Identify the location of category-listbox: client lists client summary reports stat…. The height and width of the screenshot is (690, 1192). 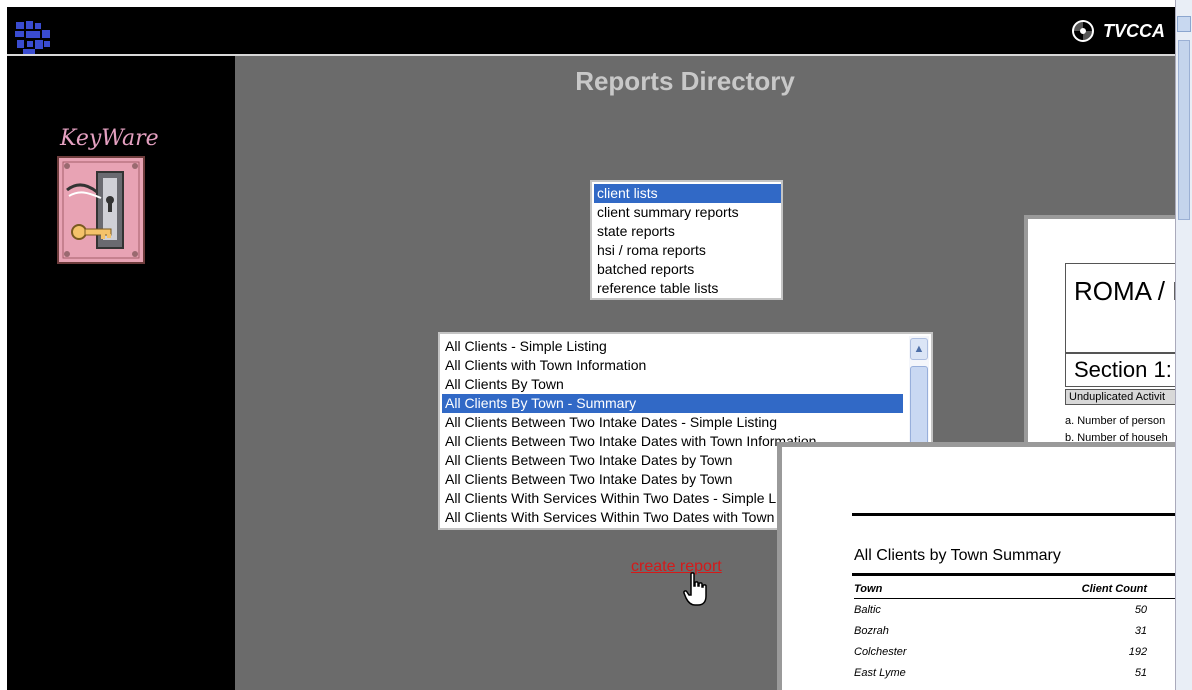
(686, 240).